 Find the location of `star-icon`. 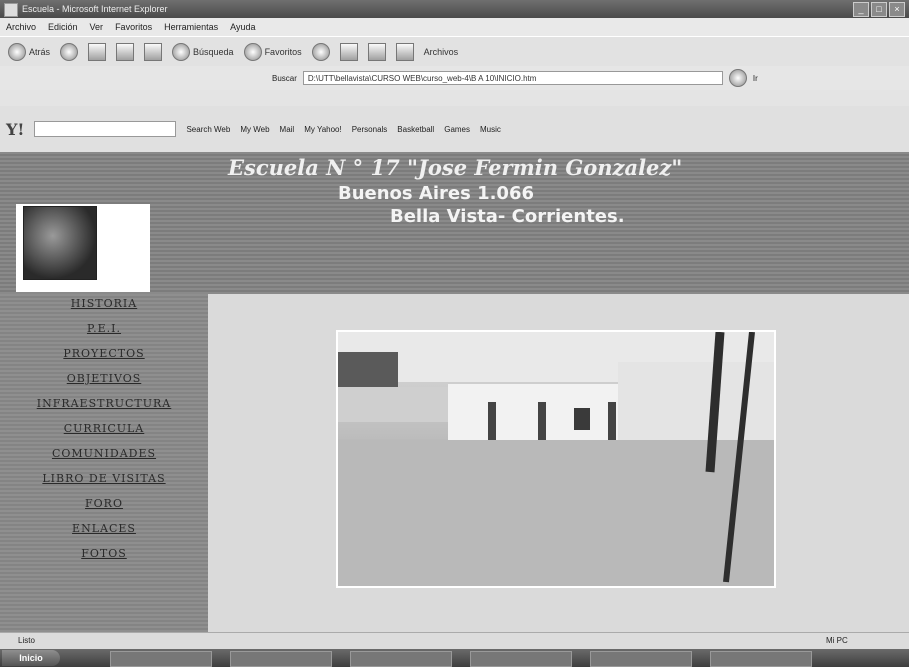

star-icon is located at coordinates (252, 51).